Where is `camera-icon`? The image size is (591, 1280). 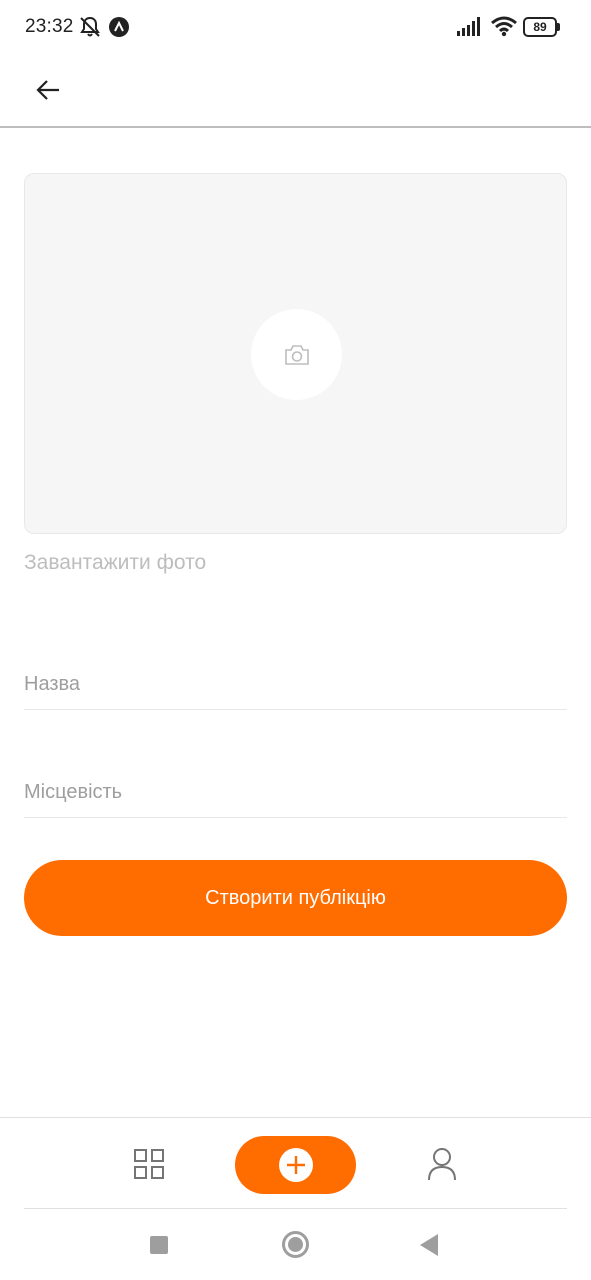 camera-icon is located at coordinates (296, 354).